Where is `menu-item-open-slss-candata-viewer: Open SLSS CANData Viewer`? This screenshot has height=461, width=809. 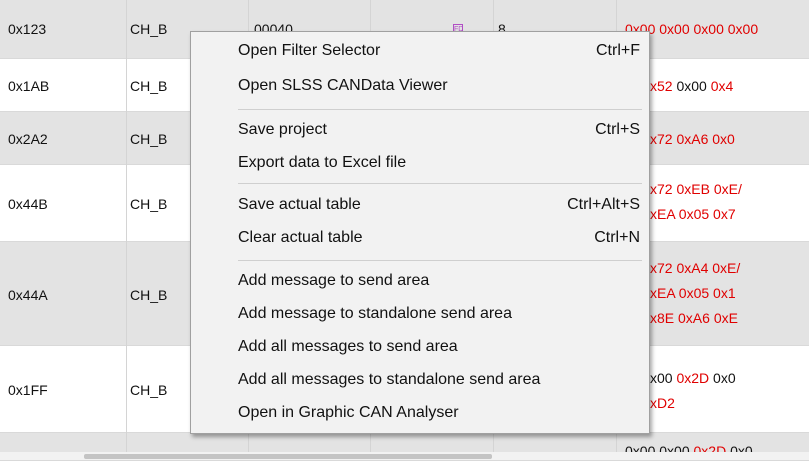 menu-item-open-slss-candata-viewer: Open SLSS CANData Viewer is located at coordinates (420, 86).